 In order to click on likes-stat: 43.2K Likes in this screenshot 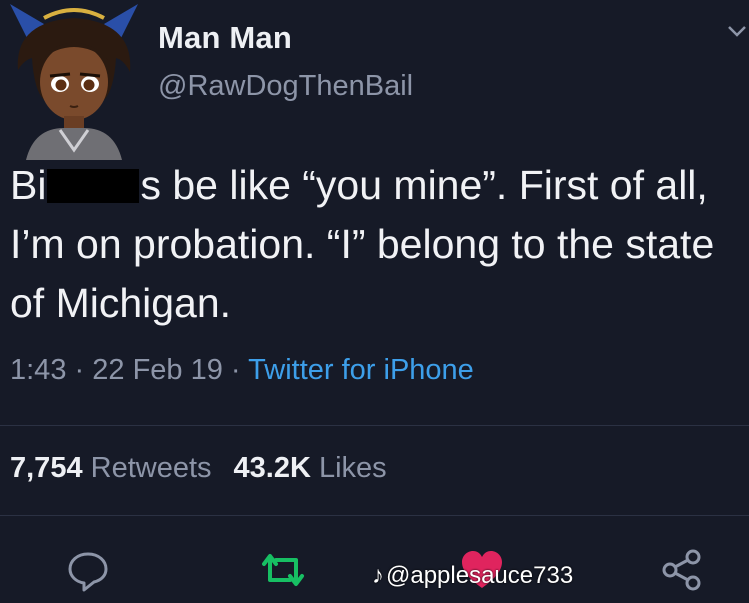, I will do `click(310, 468)`.